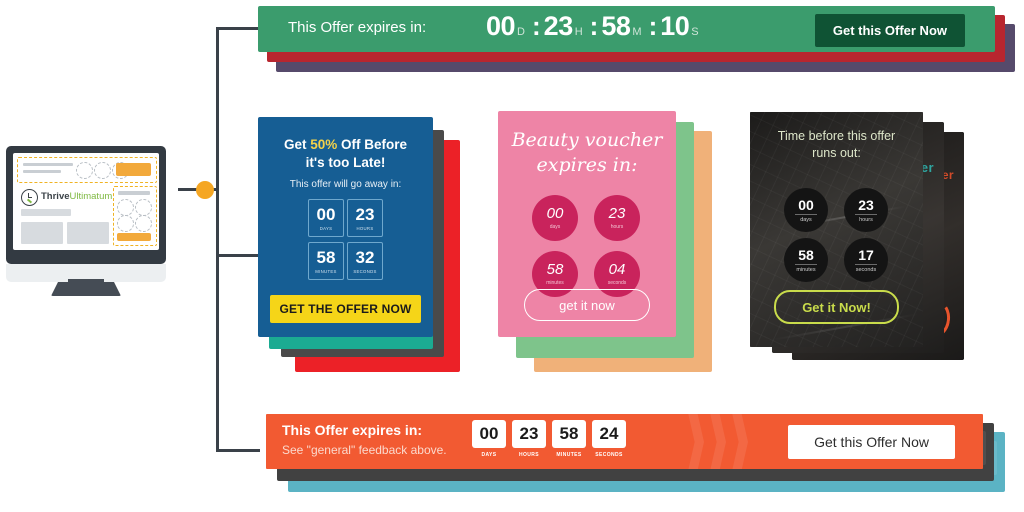  I want to click on brand-suffix: Ultimatum, so click(91, 196).